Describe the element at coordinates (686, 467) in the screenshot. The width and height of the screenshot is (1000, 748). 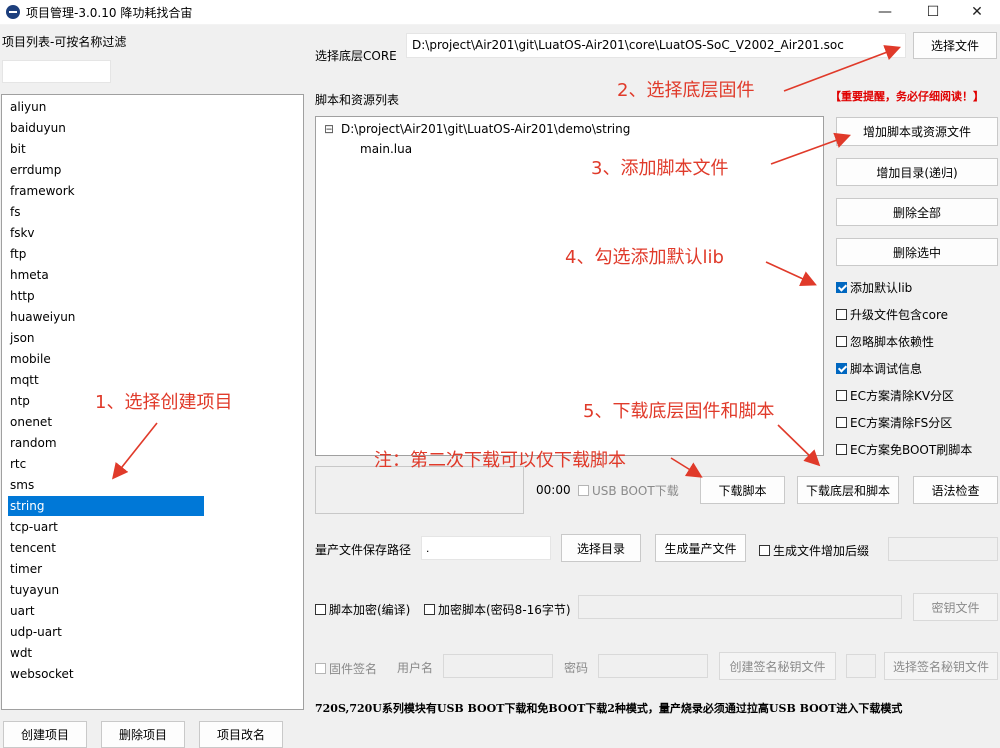
I see `arrow-note` at that location.